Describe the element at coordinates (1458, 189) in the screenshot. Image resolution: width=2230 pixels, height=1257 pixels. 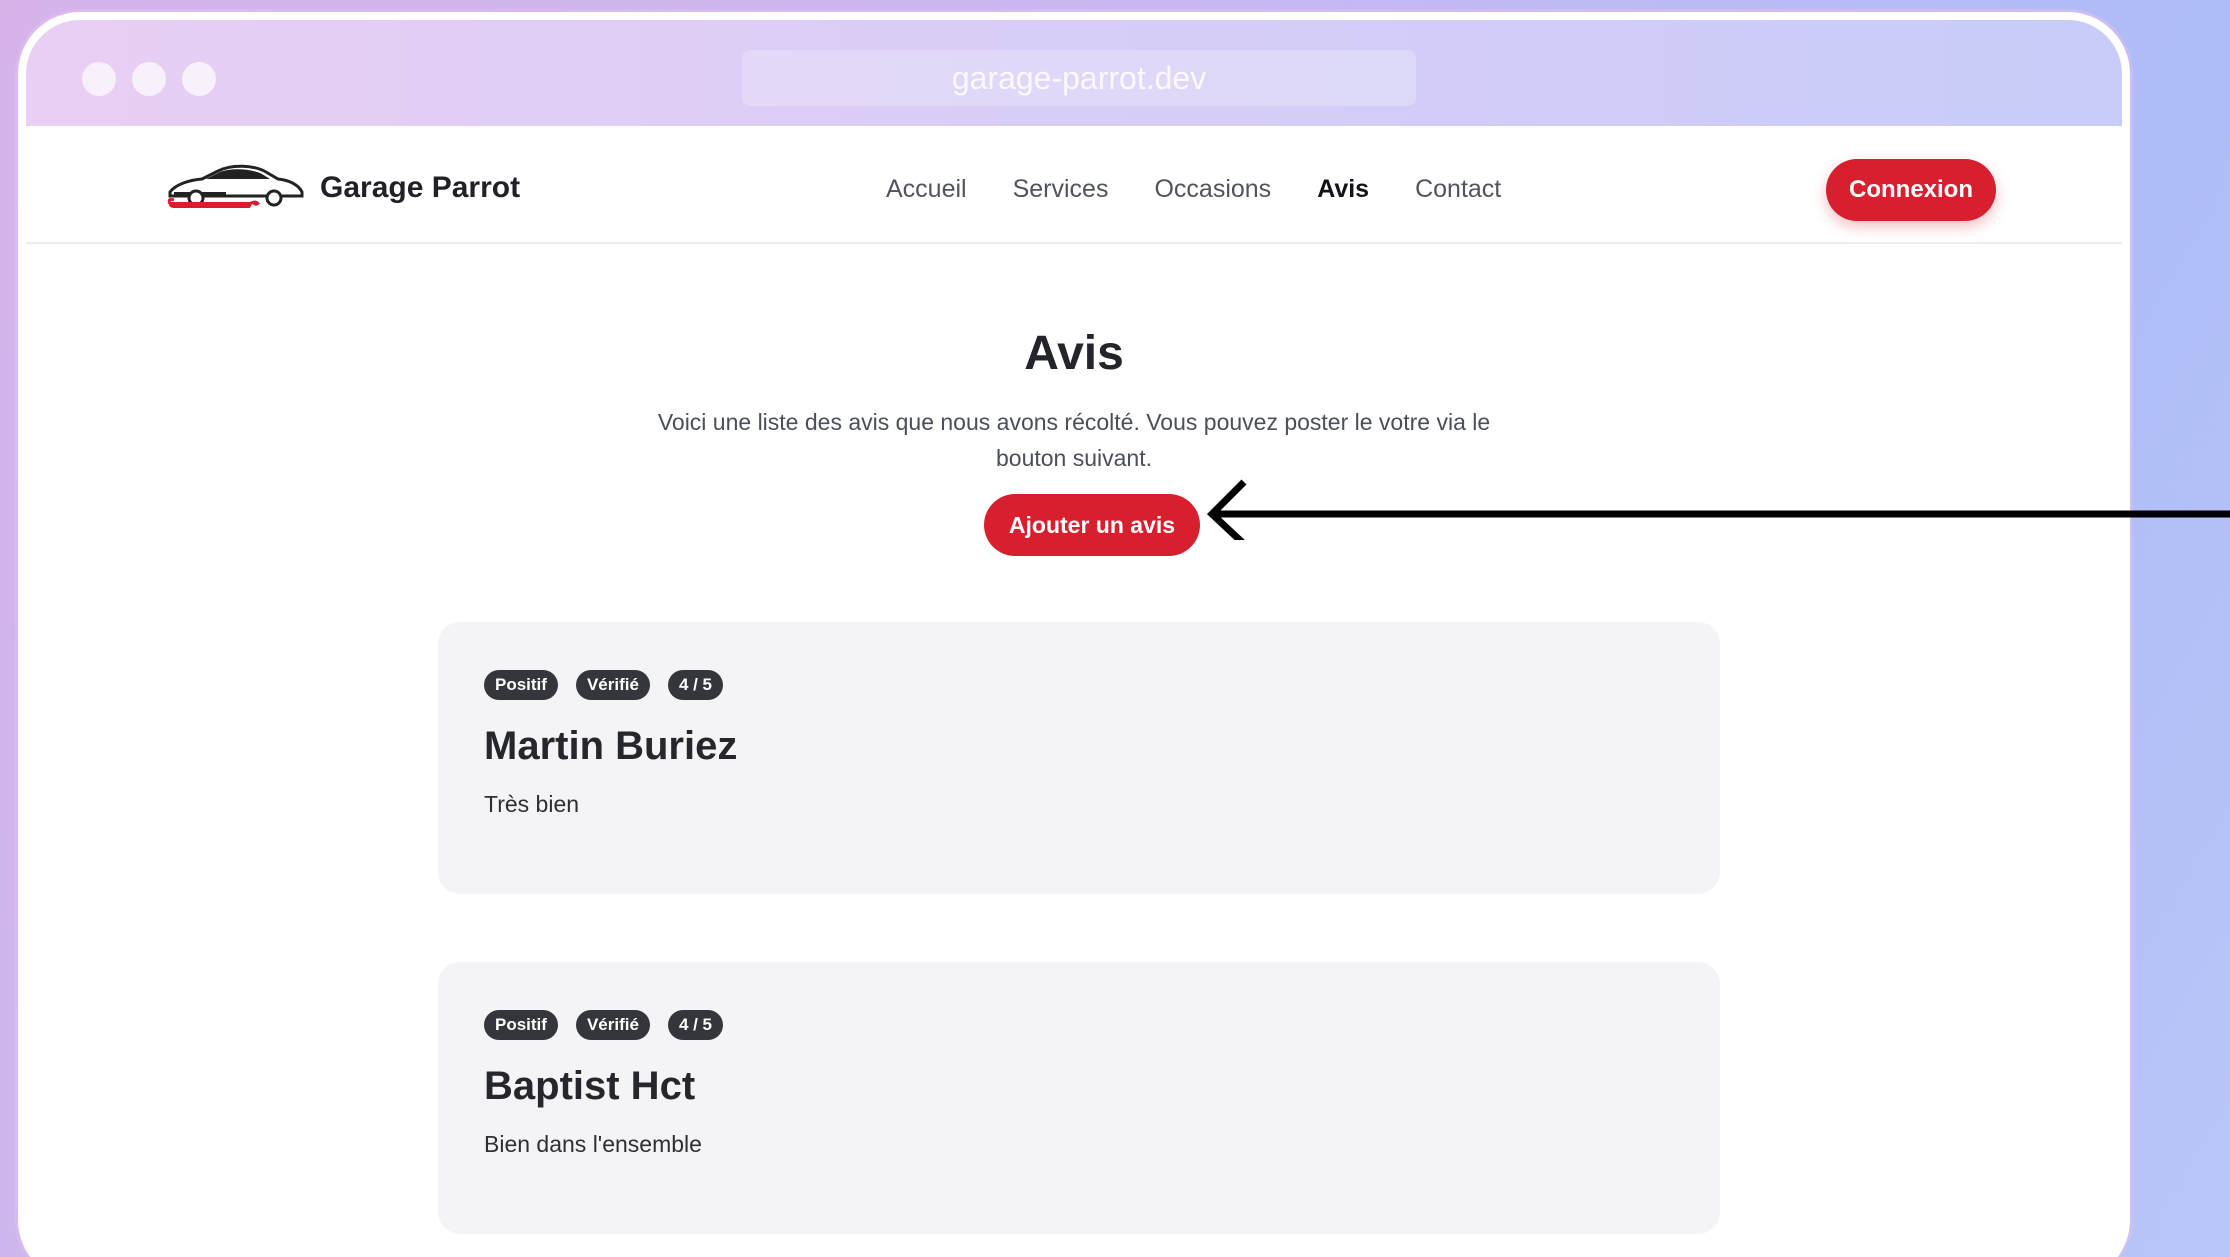
I see `nav-link-contact: Contact` at that location.